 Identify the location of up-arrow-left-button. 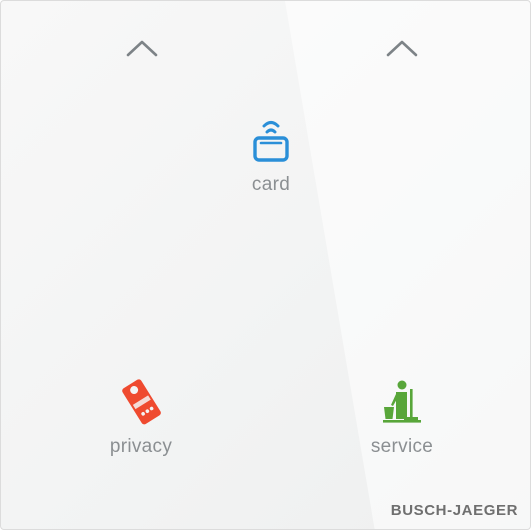
(142, 48).